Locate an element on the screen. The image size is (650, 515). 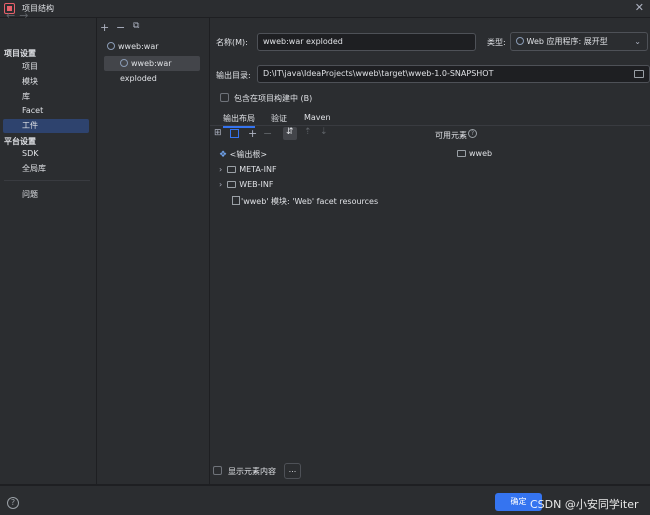
section-platform-settings: 平台设置 is located at coordinates (20, 141).